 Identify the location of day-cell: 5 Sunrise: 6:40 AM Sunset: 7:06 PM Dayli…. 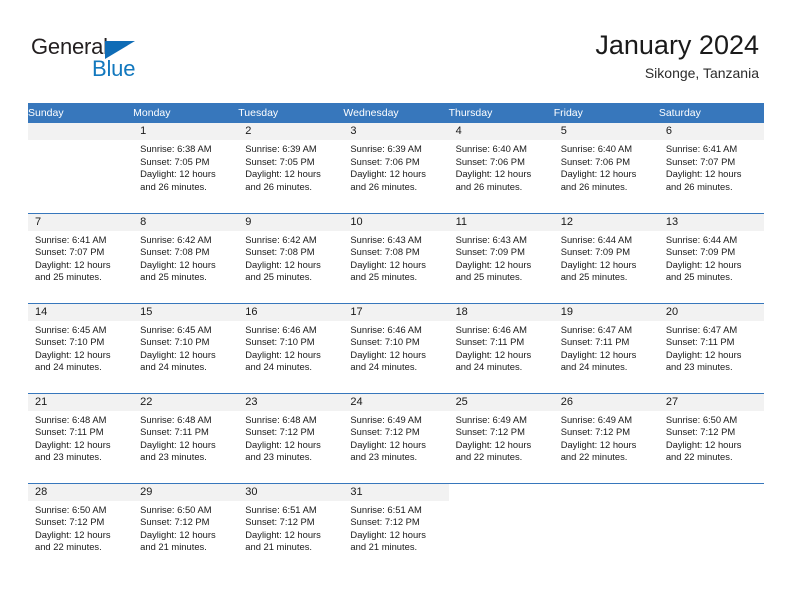
(606, 168).